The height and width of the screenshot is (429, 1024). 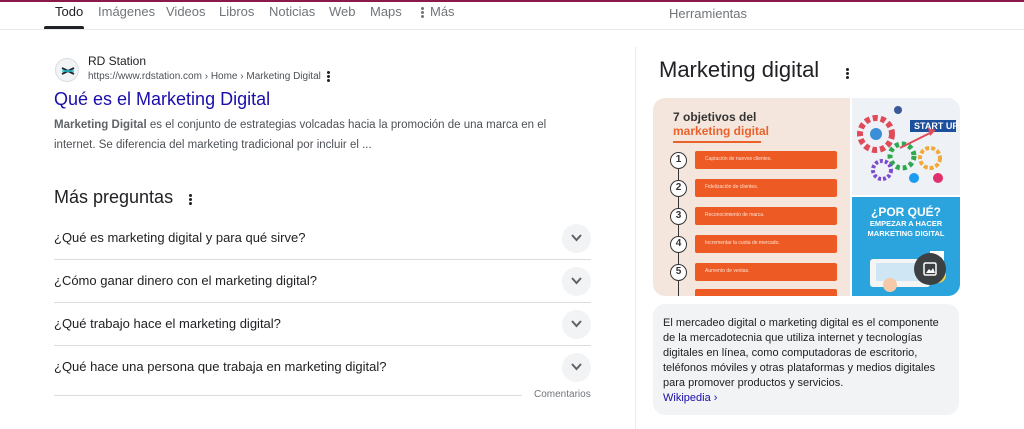 What do you see at coordinates (236, 11) in the screenshot?
I see `tab-libros: Libros` at bounding box center [236, 11].